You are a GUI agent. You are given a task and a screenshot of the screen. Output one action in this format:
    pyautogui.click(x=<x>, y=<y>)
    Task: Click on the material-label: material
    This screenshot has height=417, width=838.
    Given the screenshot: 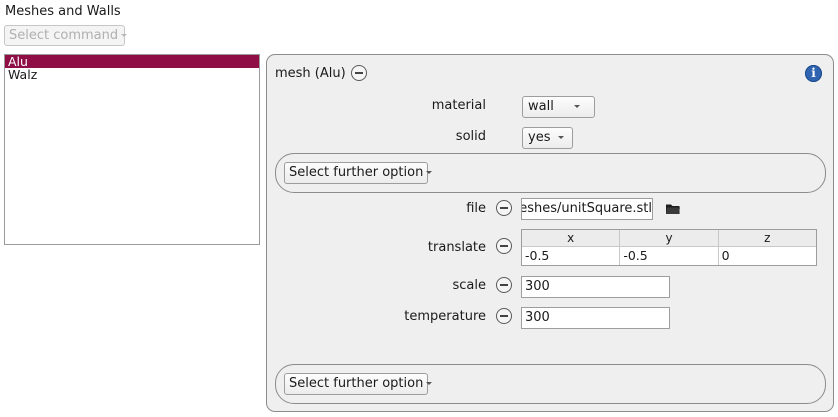 What is the action you would take?
    pyautogui.click(x=458, y=105)
    